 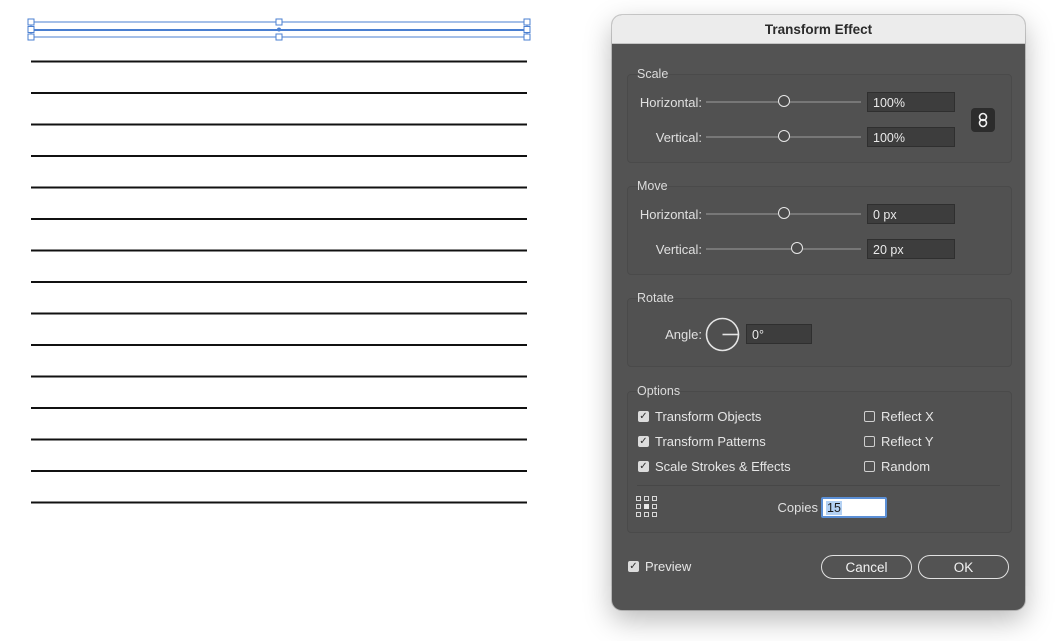 I want to click on scale-vertical-label: Vertical:, so click(x=678, y=137).